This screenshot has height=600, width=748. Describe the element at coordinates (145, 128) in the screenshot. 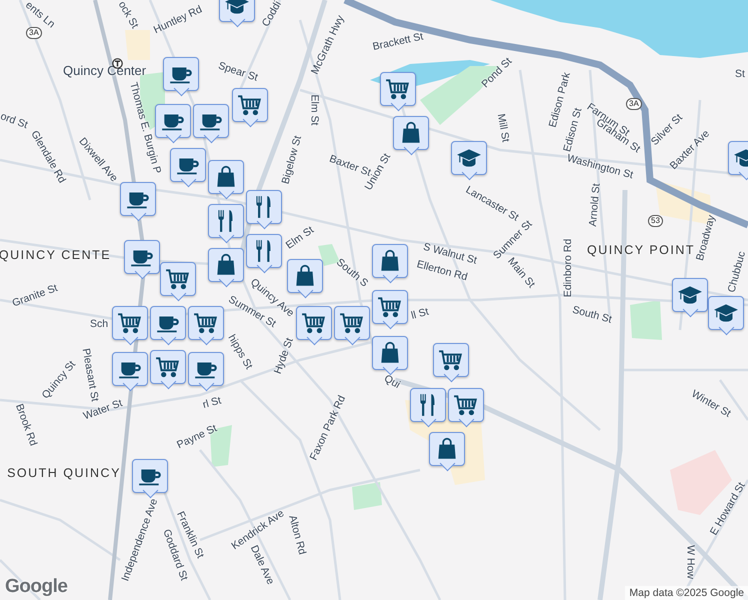

I see `street-label: Thomas E. Burgin P` at that location.